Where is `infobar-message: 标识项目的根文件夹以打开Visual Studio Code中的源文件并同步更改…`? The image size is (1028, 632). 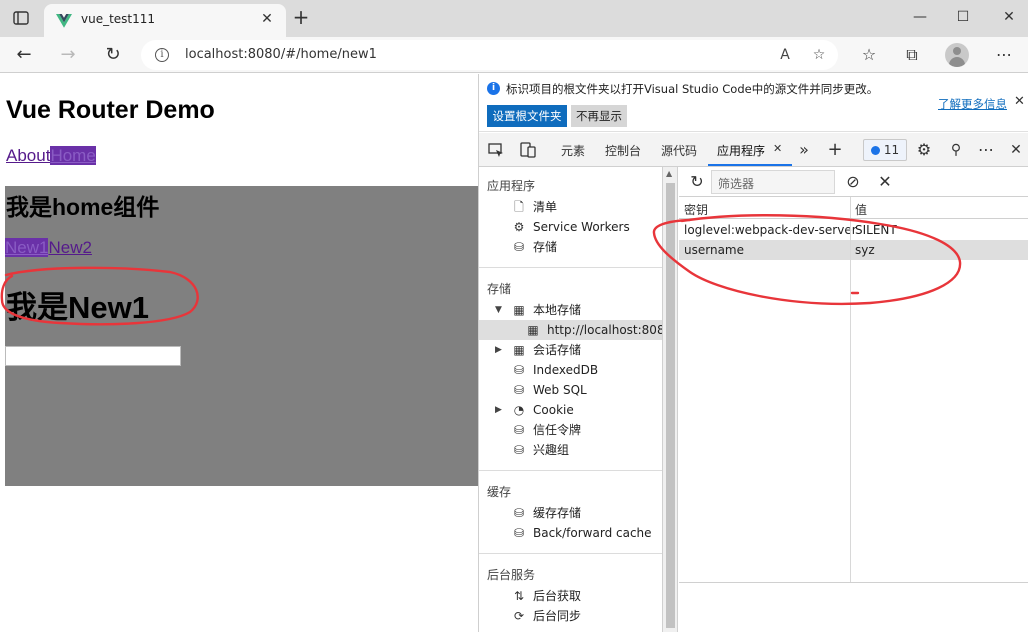 infobar-message: 标识项目的根文件夹以打开Visual Studio Code中的源文件并同步更改… is located at coordinates (692, 89).